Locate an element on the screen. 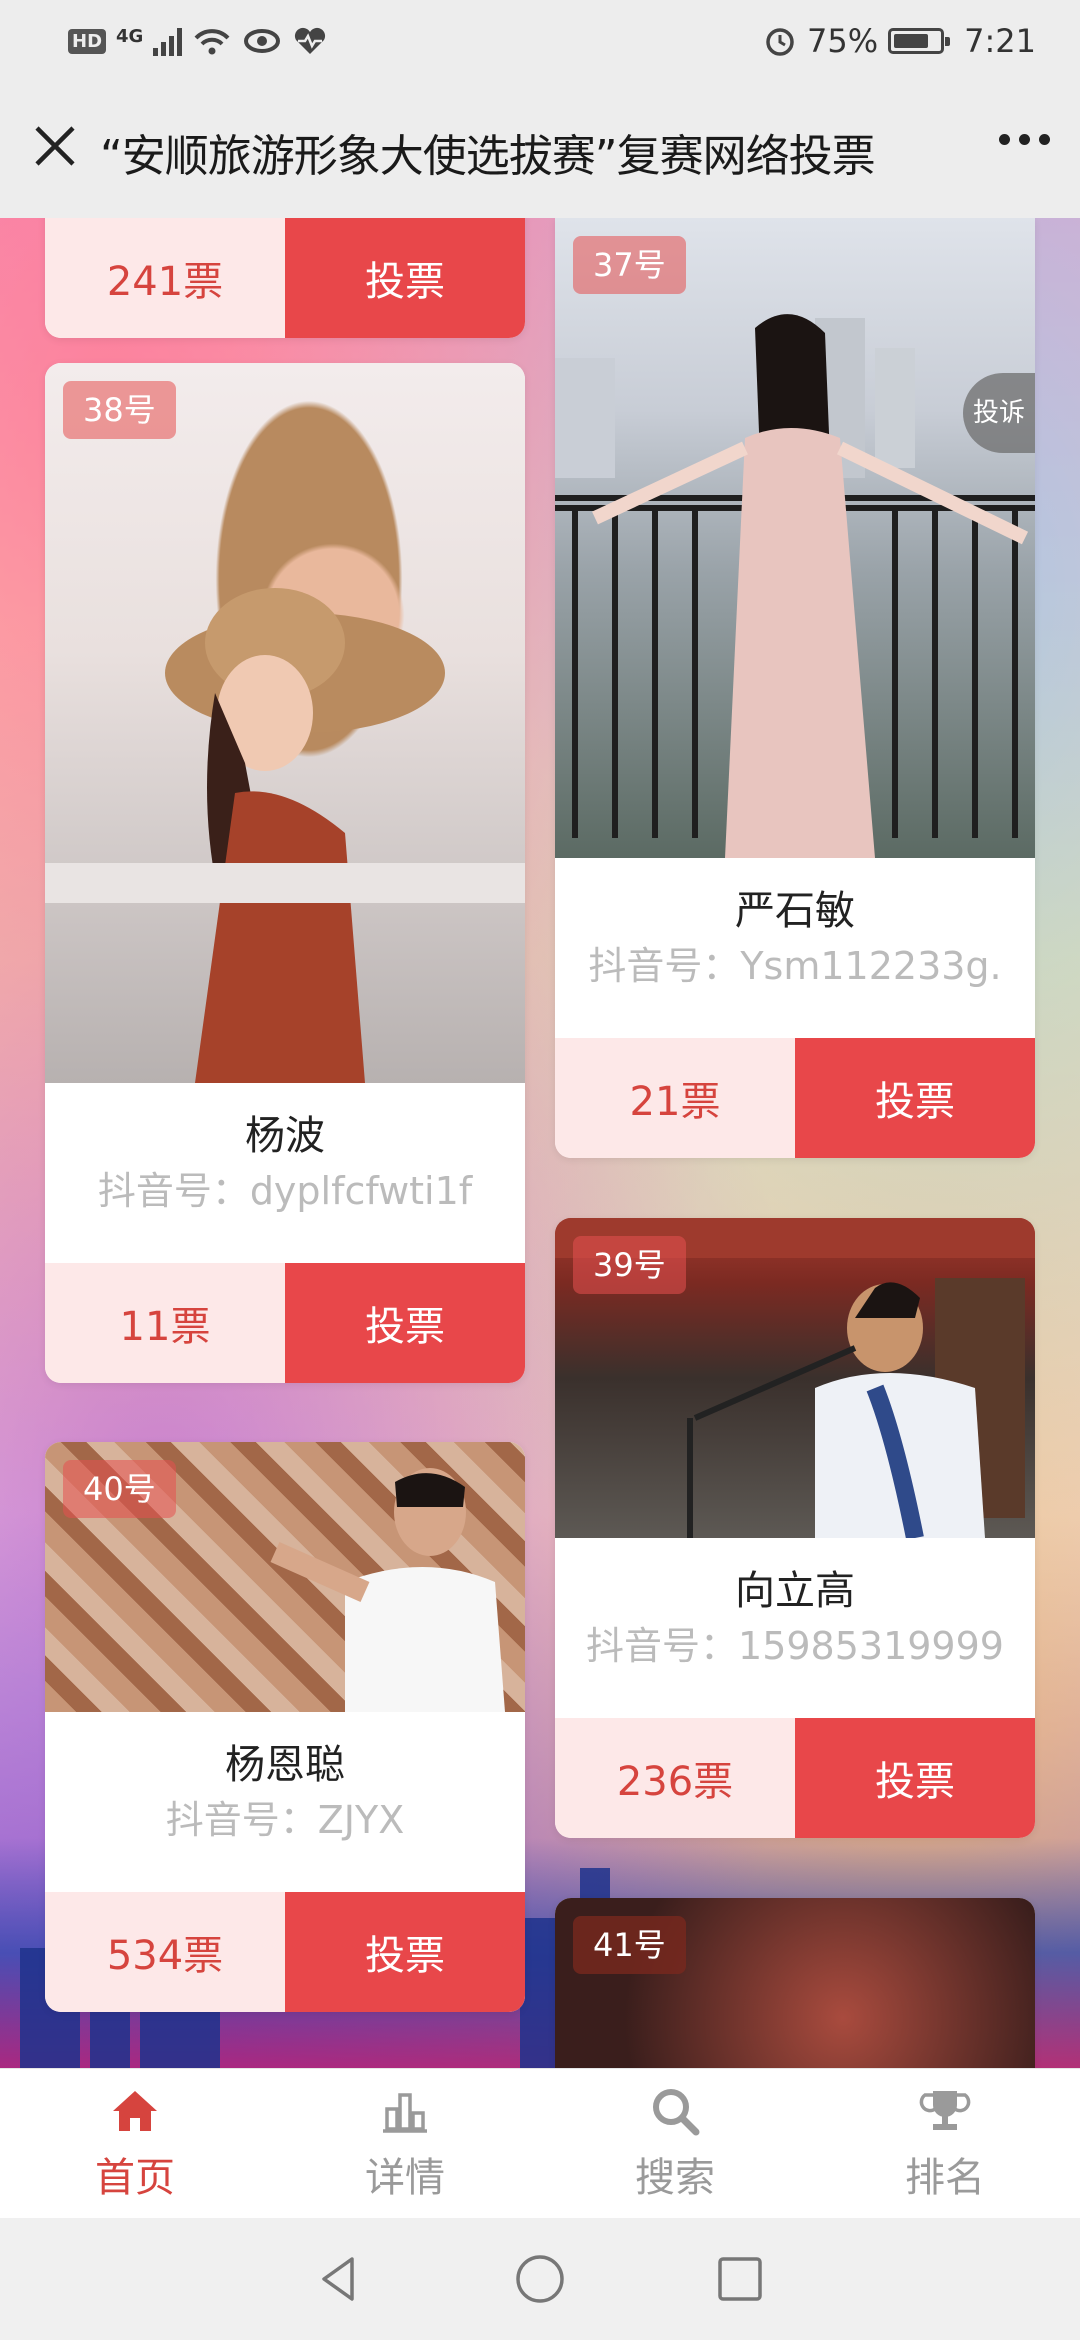  tab-search-label: 搜索 is located at coordinates (675, 2177).